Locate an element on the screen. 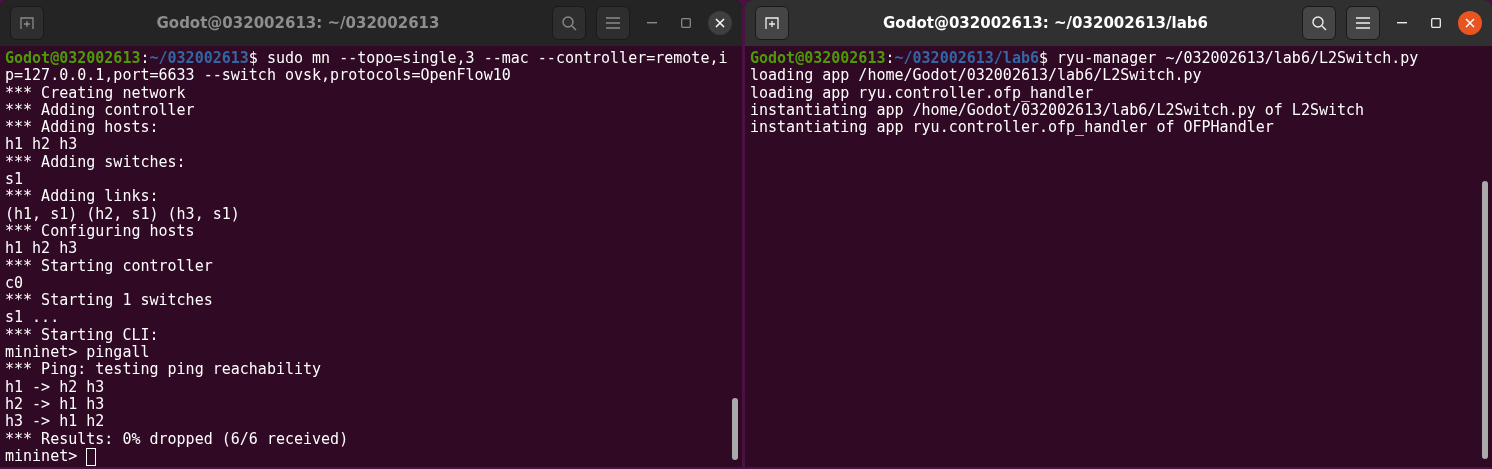 This screenshot has width=1492, height=469. output-line: instantiating app ryu.controller.ofp_handler of OFPHandler is located at coordinates (1012, 128).